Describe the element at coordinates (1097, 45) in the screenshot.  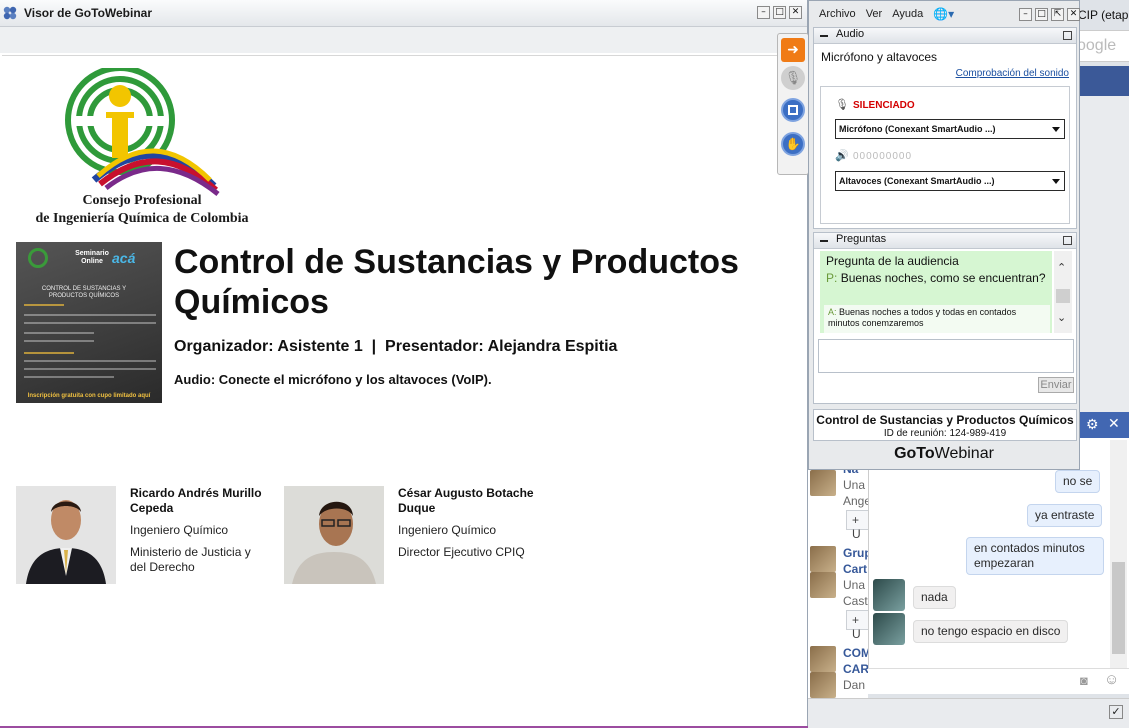
I see `search-placeholder: oogle` at that location.